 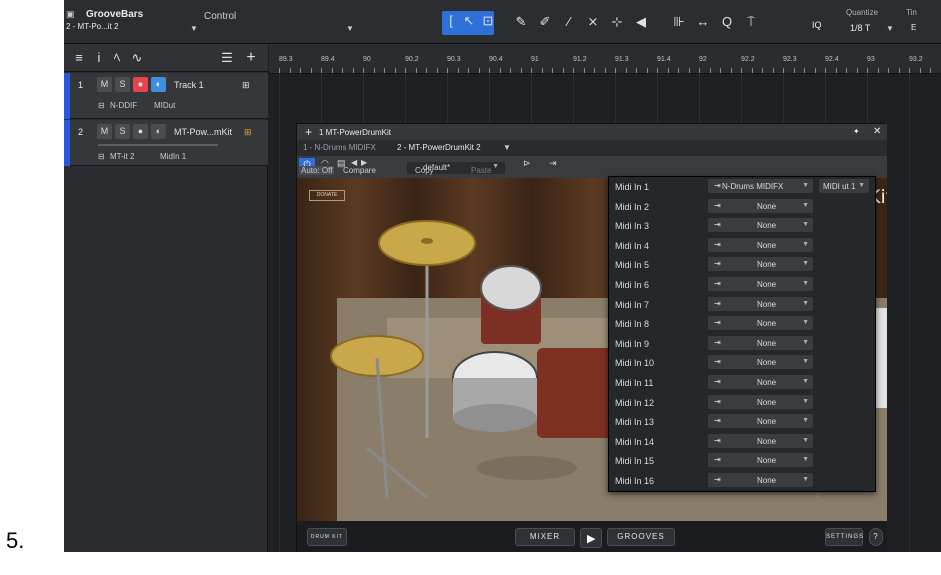 What do you see at coordinates (703, 22) in the screenshot?
I see `stretch-icon: ↔` at bounding box center [703, 22].